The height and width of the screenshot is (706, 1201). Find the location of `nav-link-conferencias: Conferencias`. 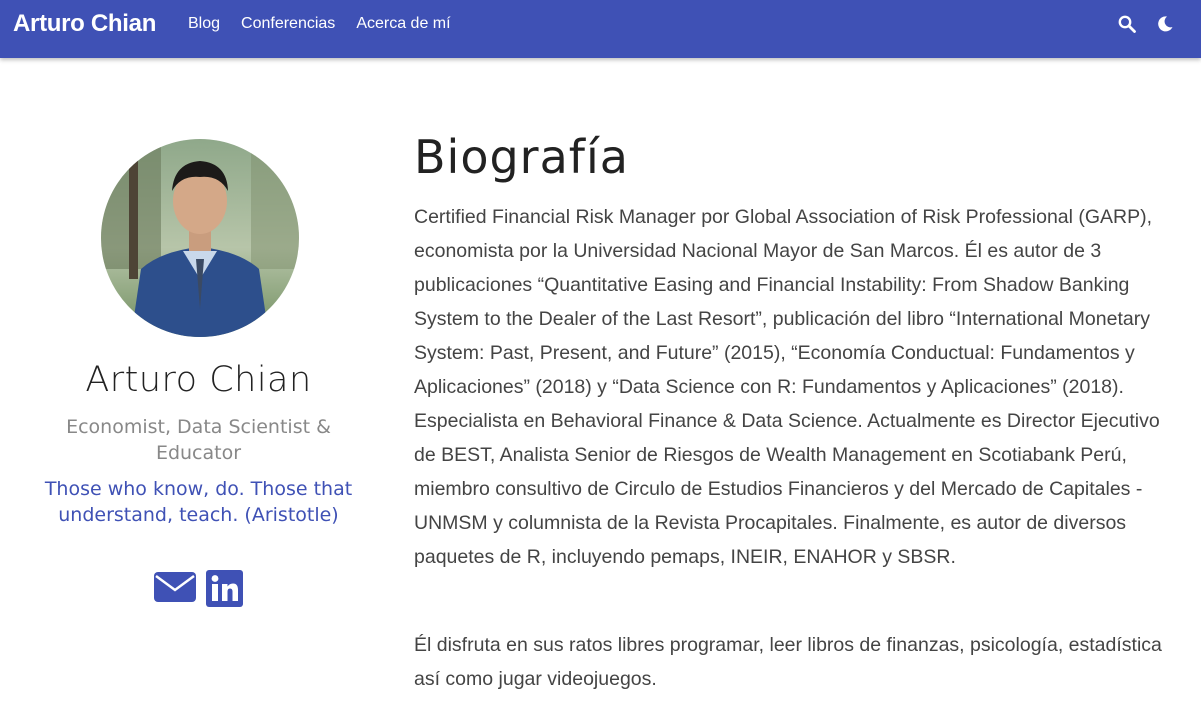

nav-link-conferencias: Conferencias is located at coordinates (288, 24).